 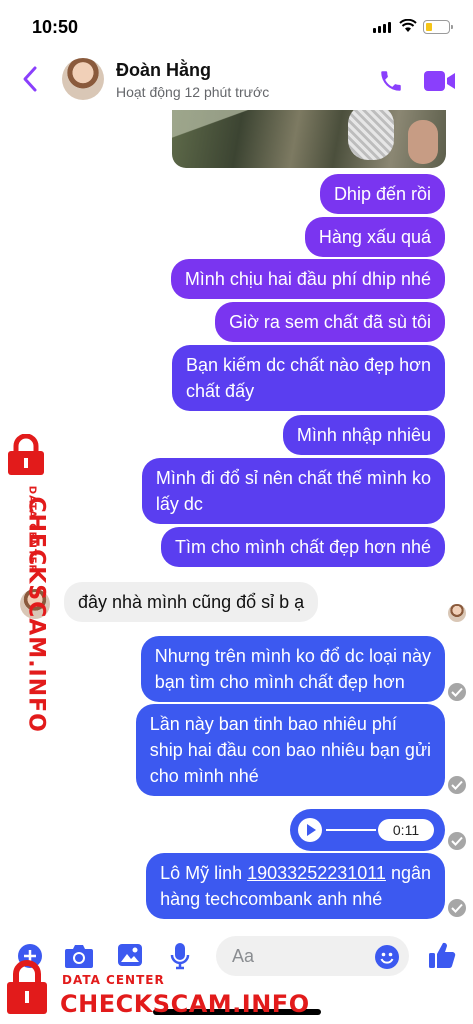 What do you see at coordinates (130, 955) in the screenshot?
I see `gallery-image-icon` at bounding box center [130, 955].